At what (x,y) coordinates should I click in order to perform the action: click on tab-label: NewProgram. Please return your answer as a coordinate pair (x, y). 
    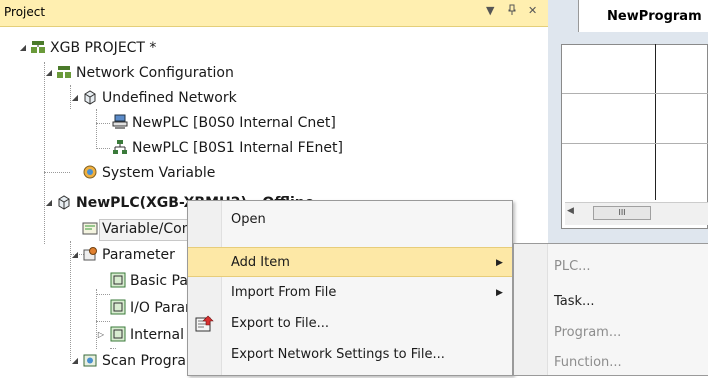
    Looking at the image, I should click on (654, 16).